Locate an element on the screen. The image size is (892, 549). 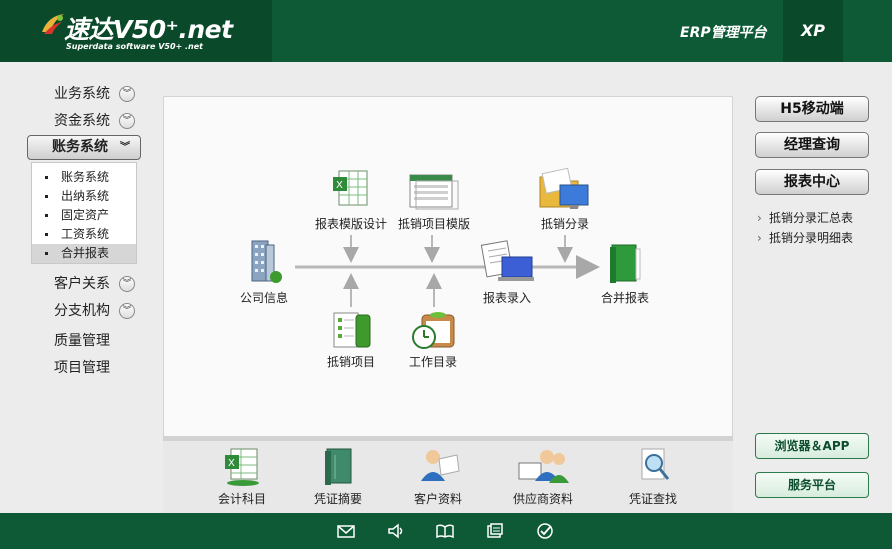
report-monitor-icon is located at coordinates (507, 260).